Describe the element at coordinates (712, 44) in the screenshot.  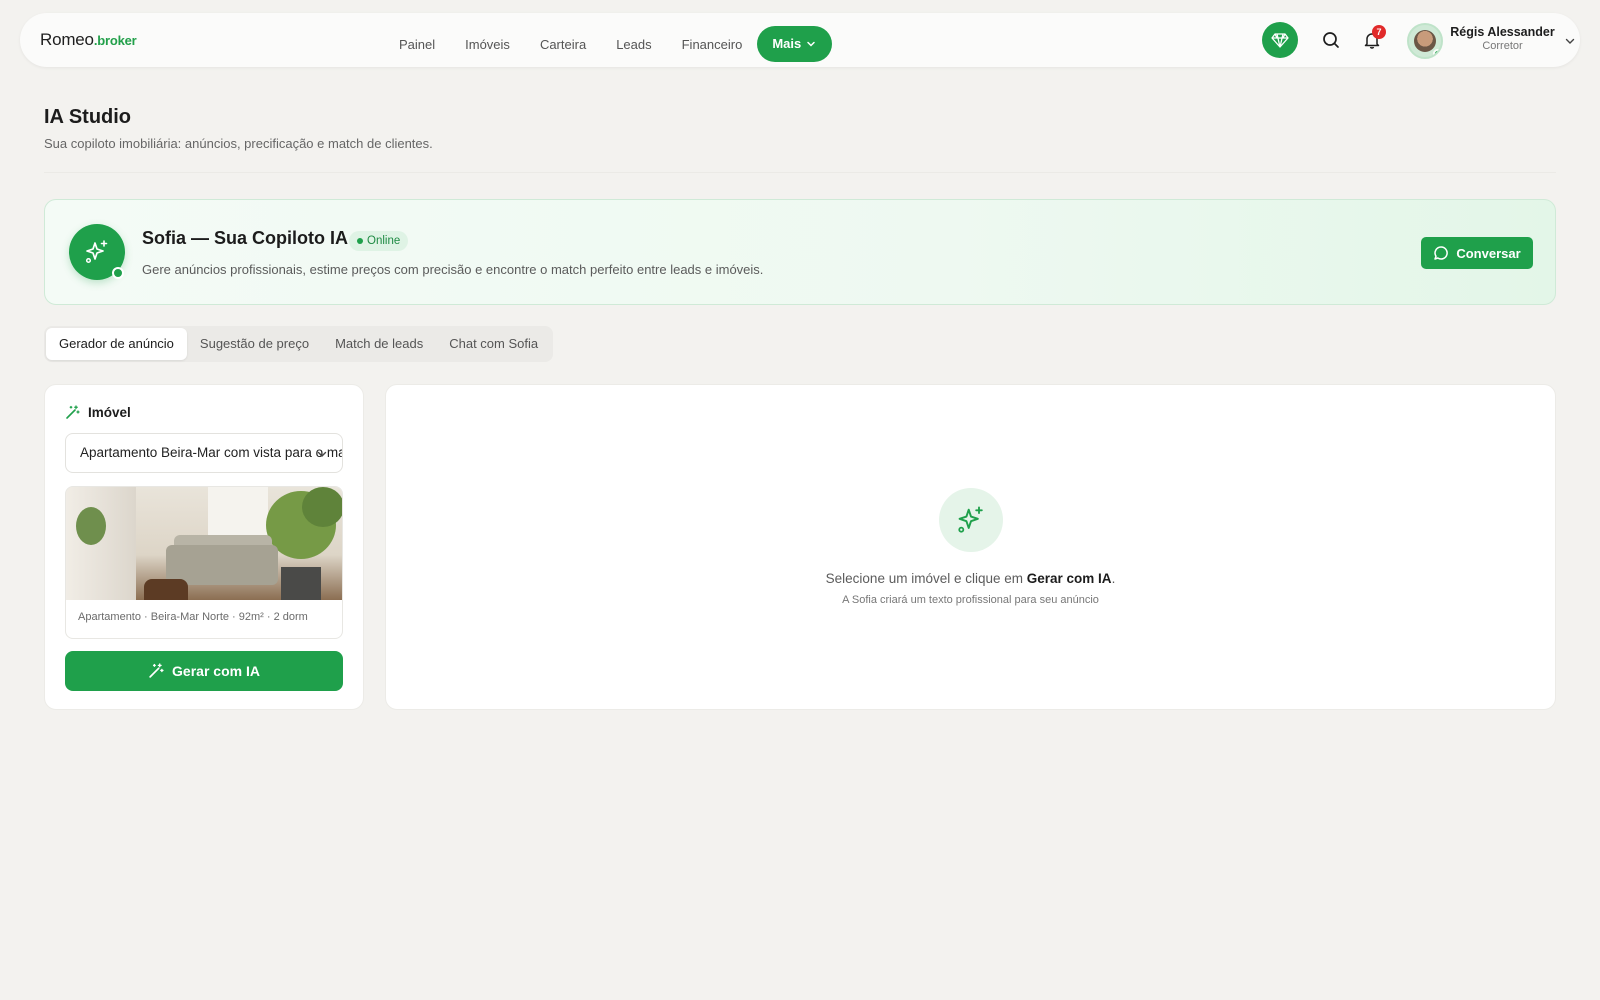
I see `nav-item-financeiro: Financeiro` at that location.